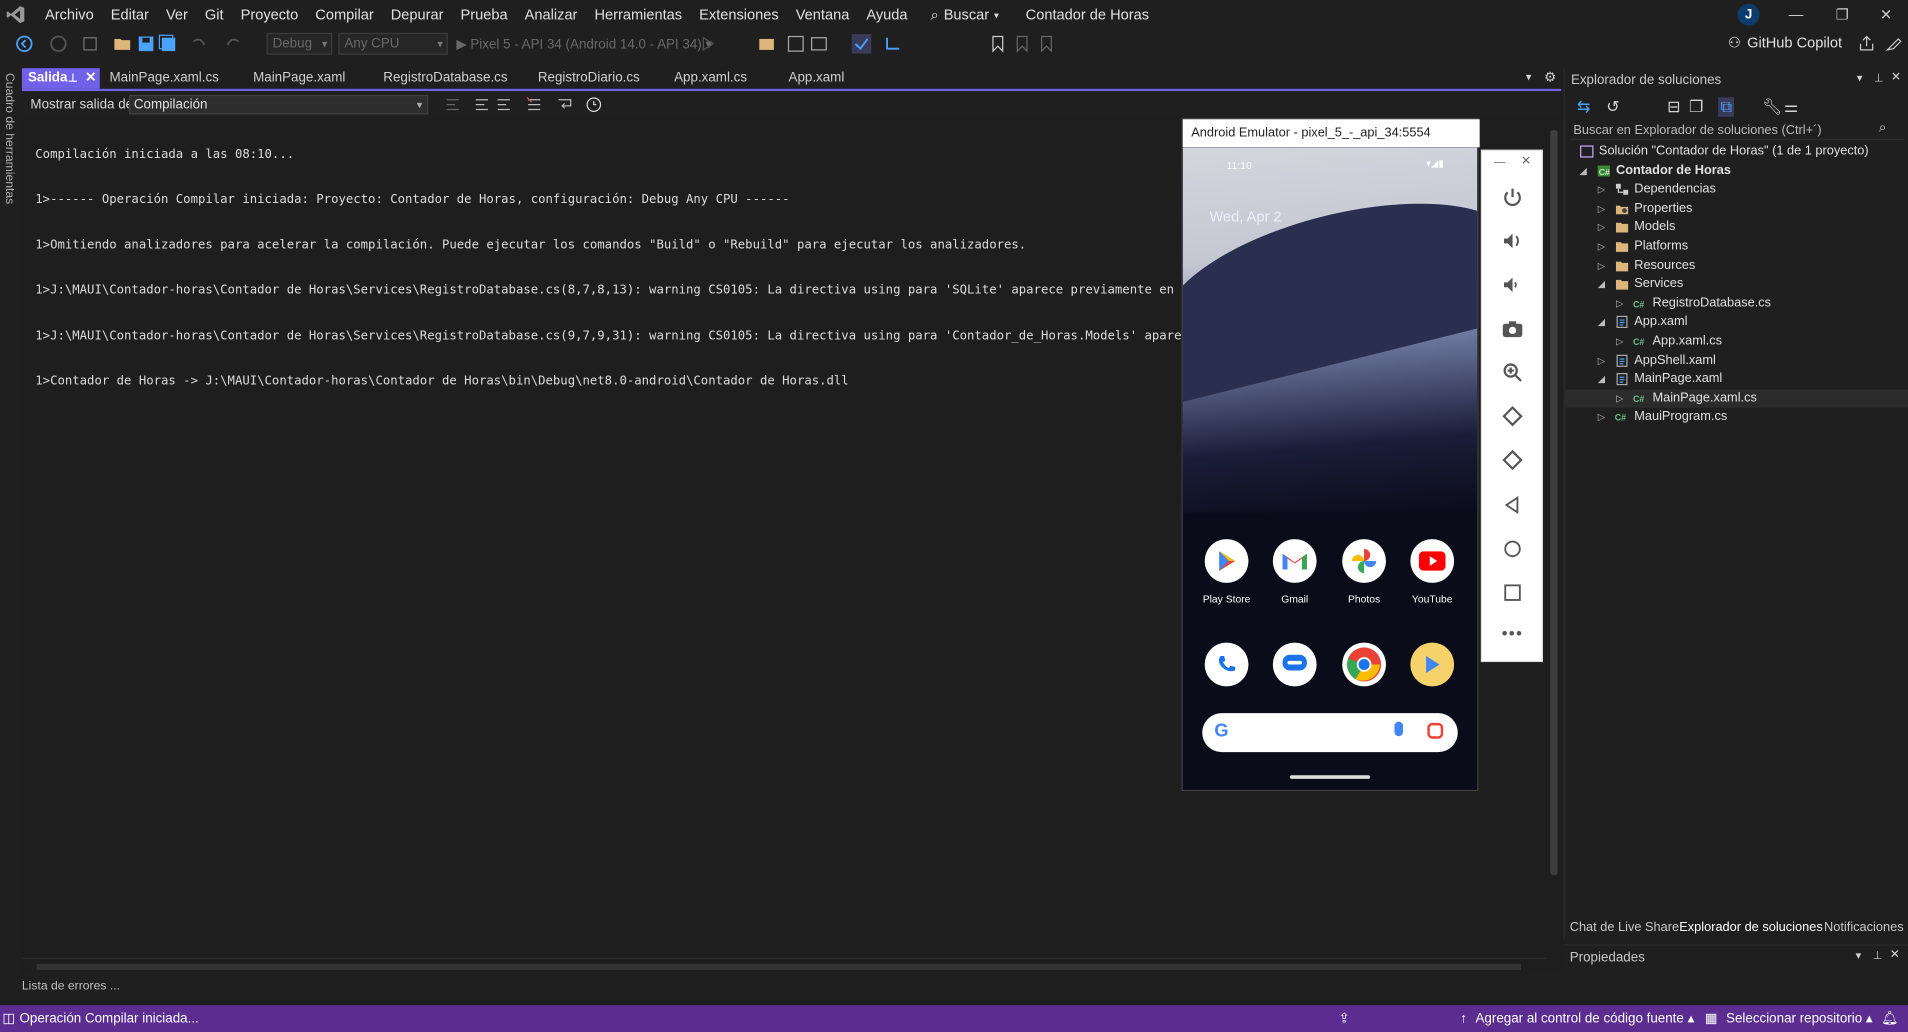 This screenshot has height=1032, width=1908. I want to click on photos-icon, so click(1364, 561).